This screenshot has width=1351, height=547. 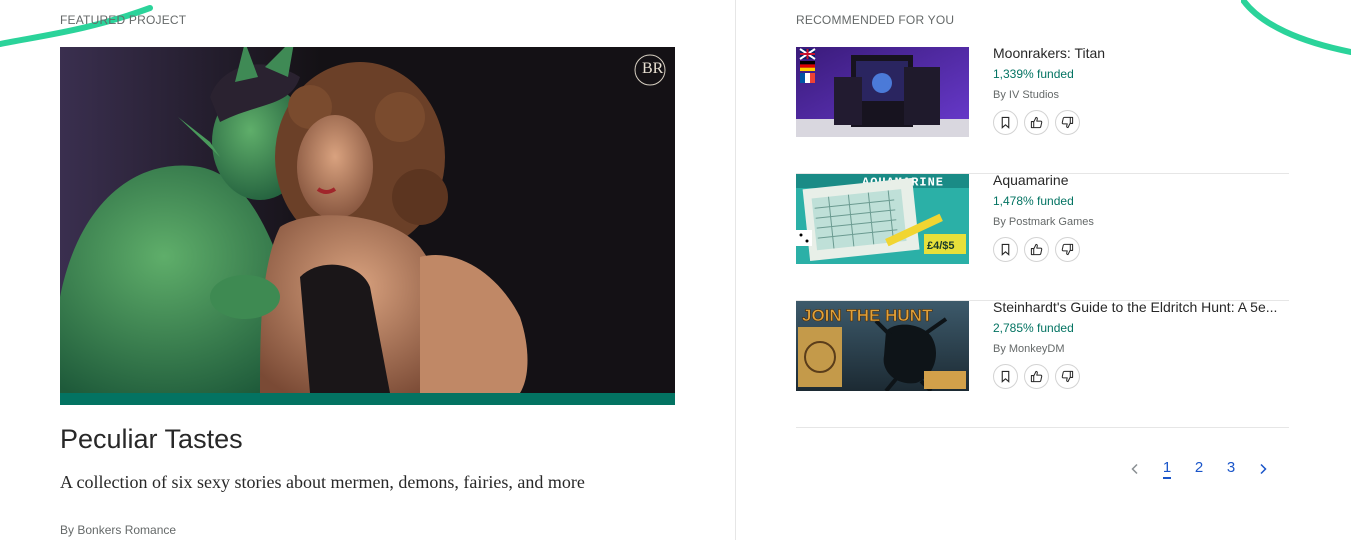 I want to click on chevron-left-icon, so click(x=1134, y=469).